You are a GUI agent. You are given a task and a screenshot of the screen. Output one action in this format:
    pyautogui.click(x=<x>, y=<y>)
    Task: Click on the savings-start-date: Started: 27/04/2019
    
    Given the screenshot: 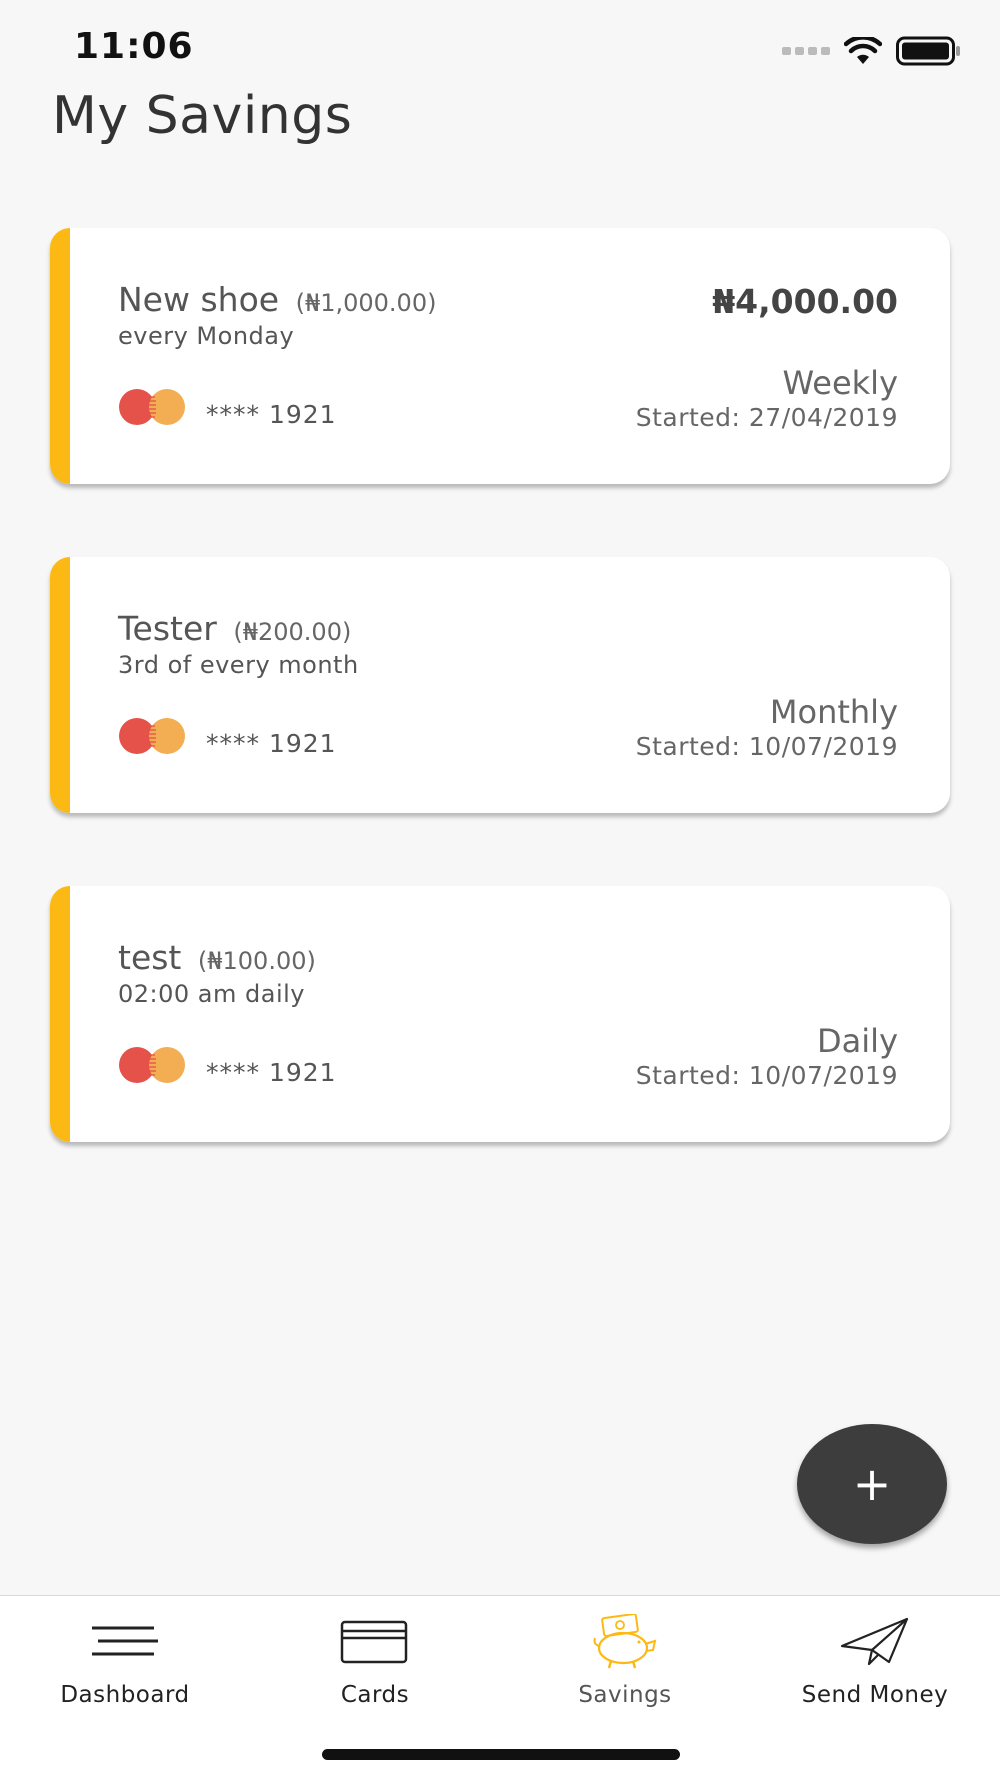 What is the action you would take?
    pyautogui.click(x=766, y=417)
    